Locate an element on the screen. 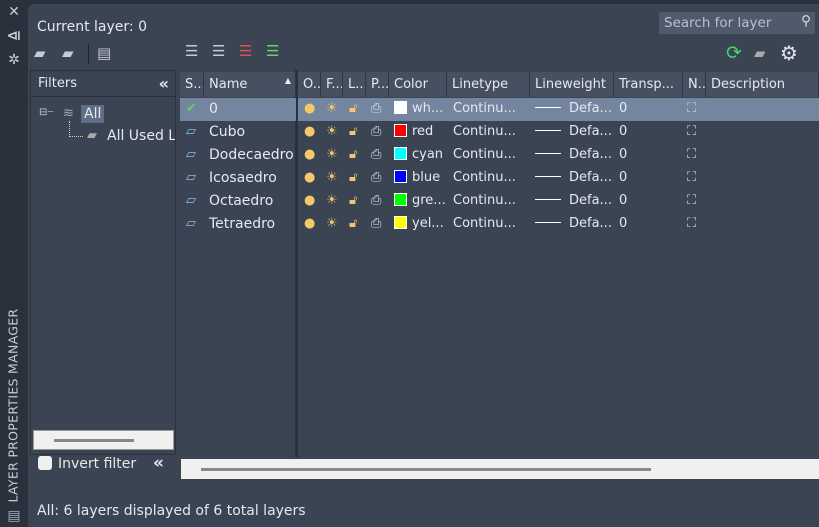 This screenshot has width=819, height=527. settings-gear-icon: ⚙ is located at coordinates (789, 53).